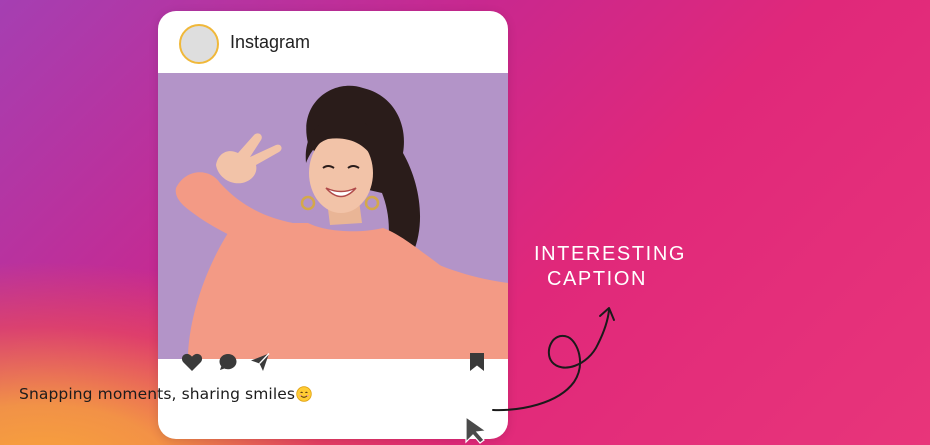 The image size is (930, 445). What do you see at coordinates (260, 362) in the screenshot?
I see `send-icon` at bounding box center [260, 362].